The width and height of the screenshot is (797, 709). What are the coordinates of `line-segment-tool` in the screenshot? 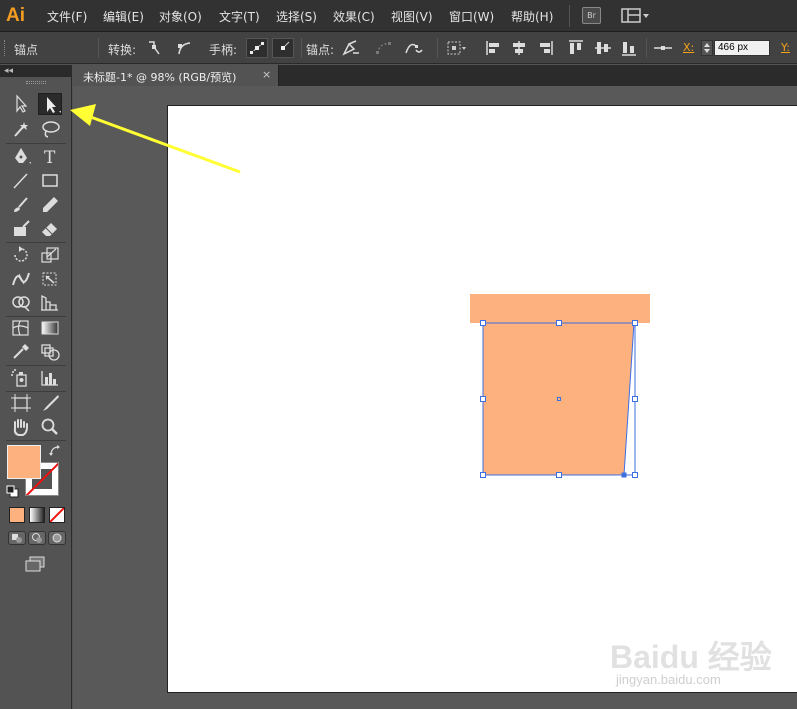 It's located at (21, 181).